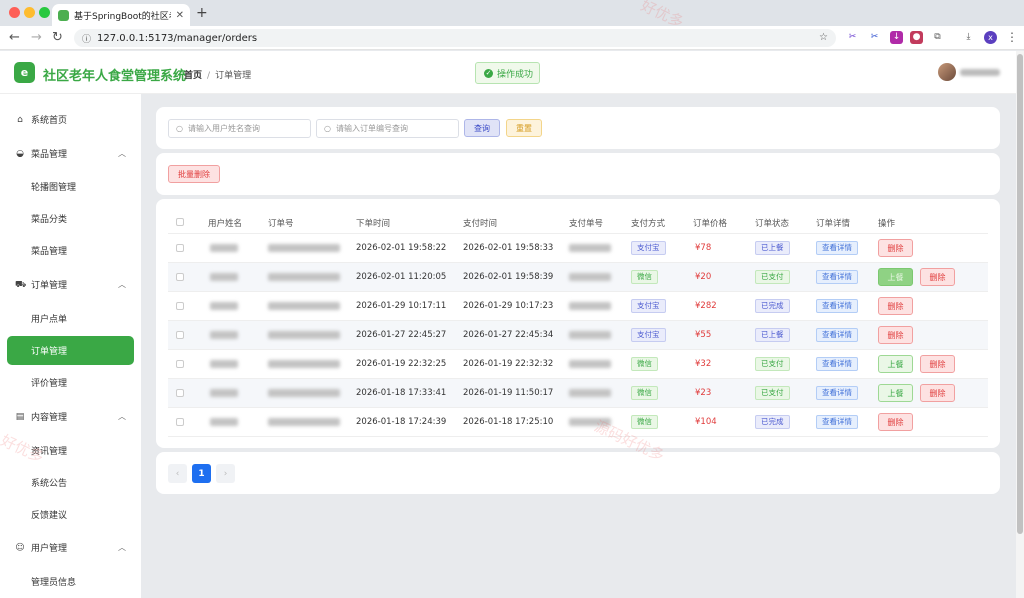 This screenshot has width=1024, height=598. What do you see at coordinates (70, 450) in the screenshot?
I see `sidebar-item-news: 资讯管理` at bounding box center [70, 450].